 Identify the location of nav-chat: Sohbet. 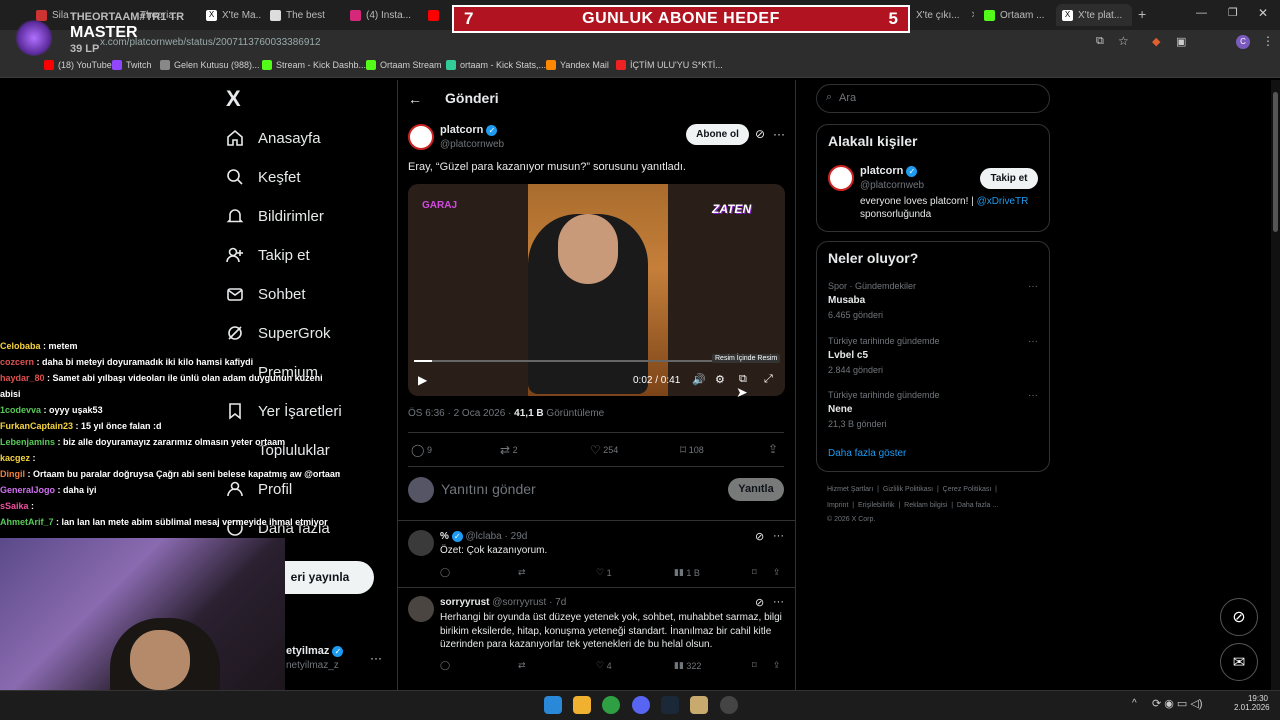
(266, 294).